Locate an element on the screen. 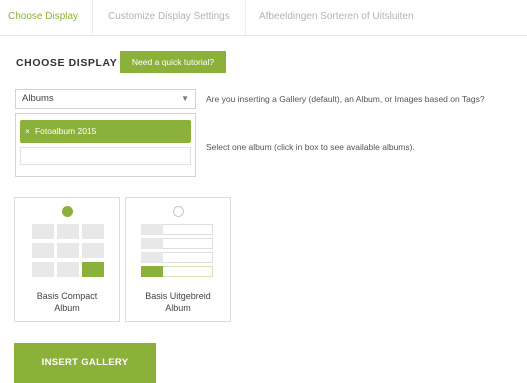 The height and width of the screenshot is (383, 527). display-type-label: Basis Compact Album is located at coordinates (67, 302).